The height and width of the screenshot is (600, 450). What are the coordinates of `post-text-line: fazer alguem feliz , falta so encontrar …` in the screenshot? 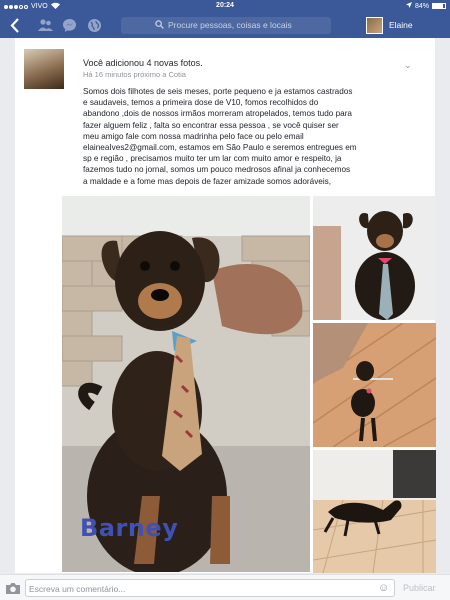 It's located at (211, 125).